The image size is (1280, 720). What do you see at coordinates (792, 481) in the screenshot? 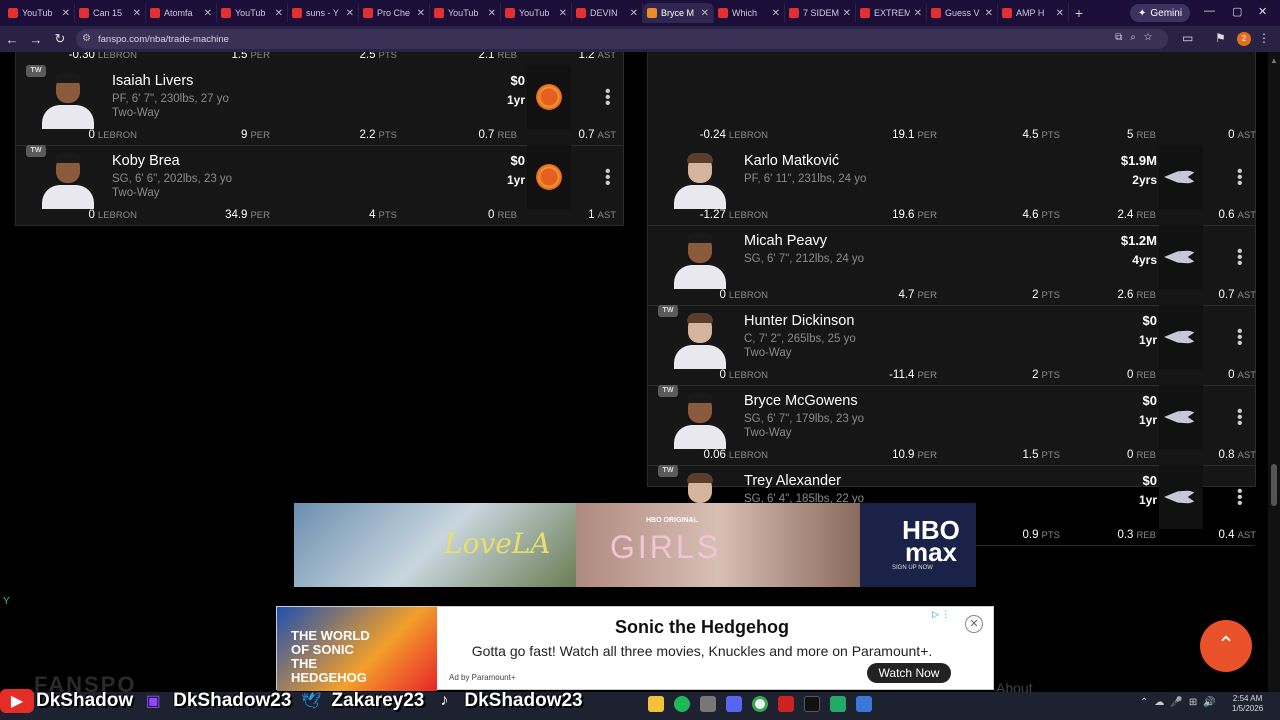
I see `player-name: Trey Alexander` at bounding box center [792, 481].